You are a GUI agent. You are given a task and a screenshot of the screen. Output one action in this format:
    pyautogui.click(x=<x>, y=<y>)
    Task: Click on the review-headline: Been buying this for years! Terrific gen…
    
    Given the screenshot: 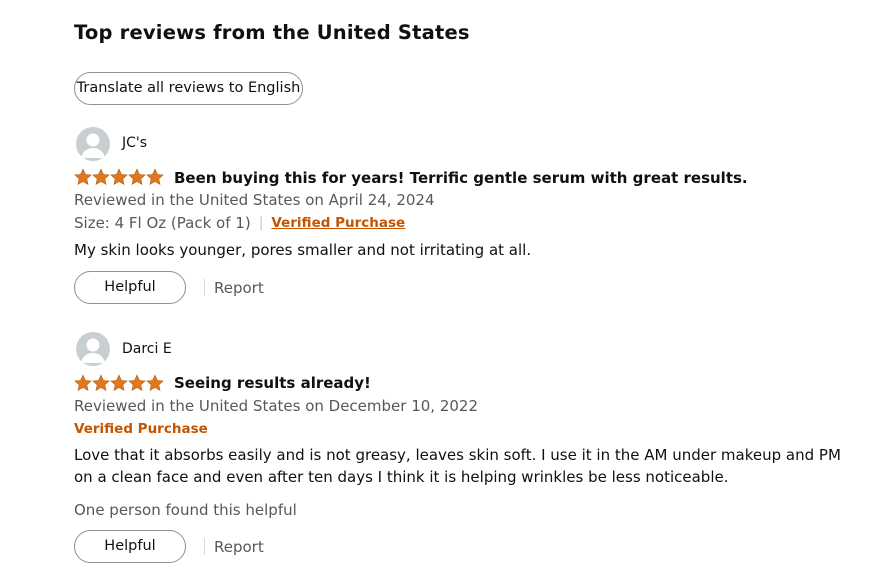 What is the action you would take?
    pyautogui.click(x=461, y=178)
    